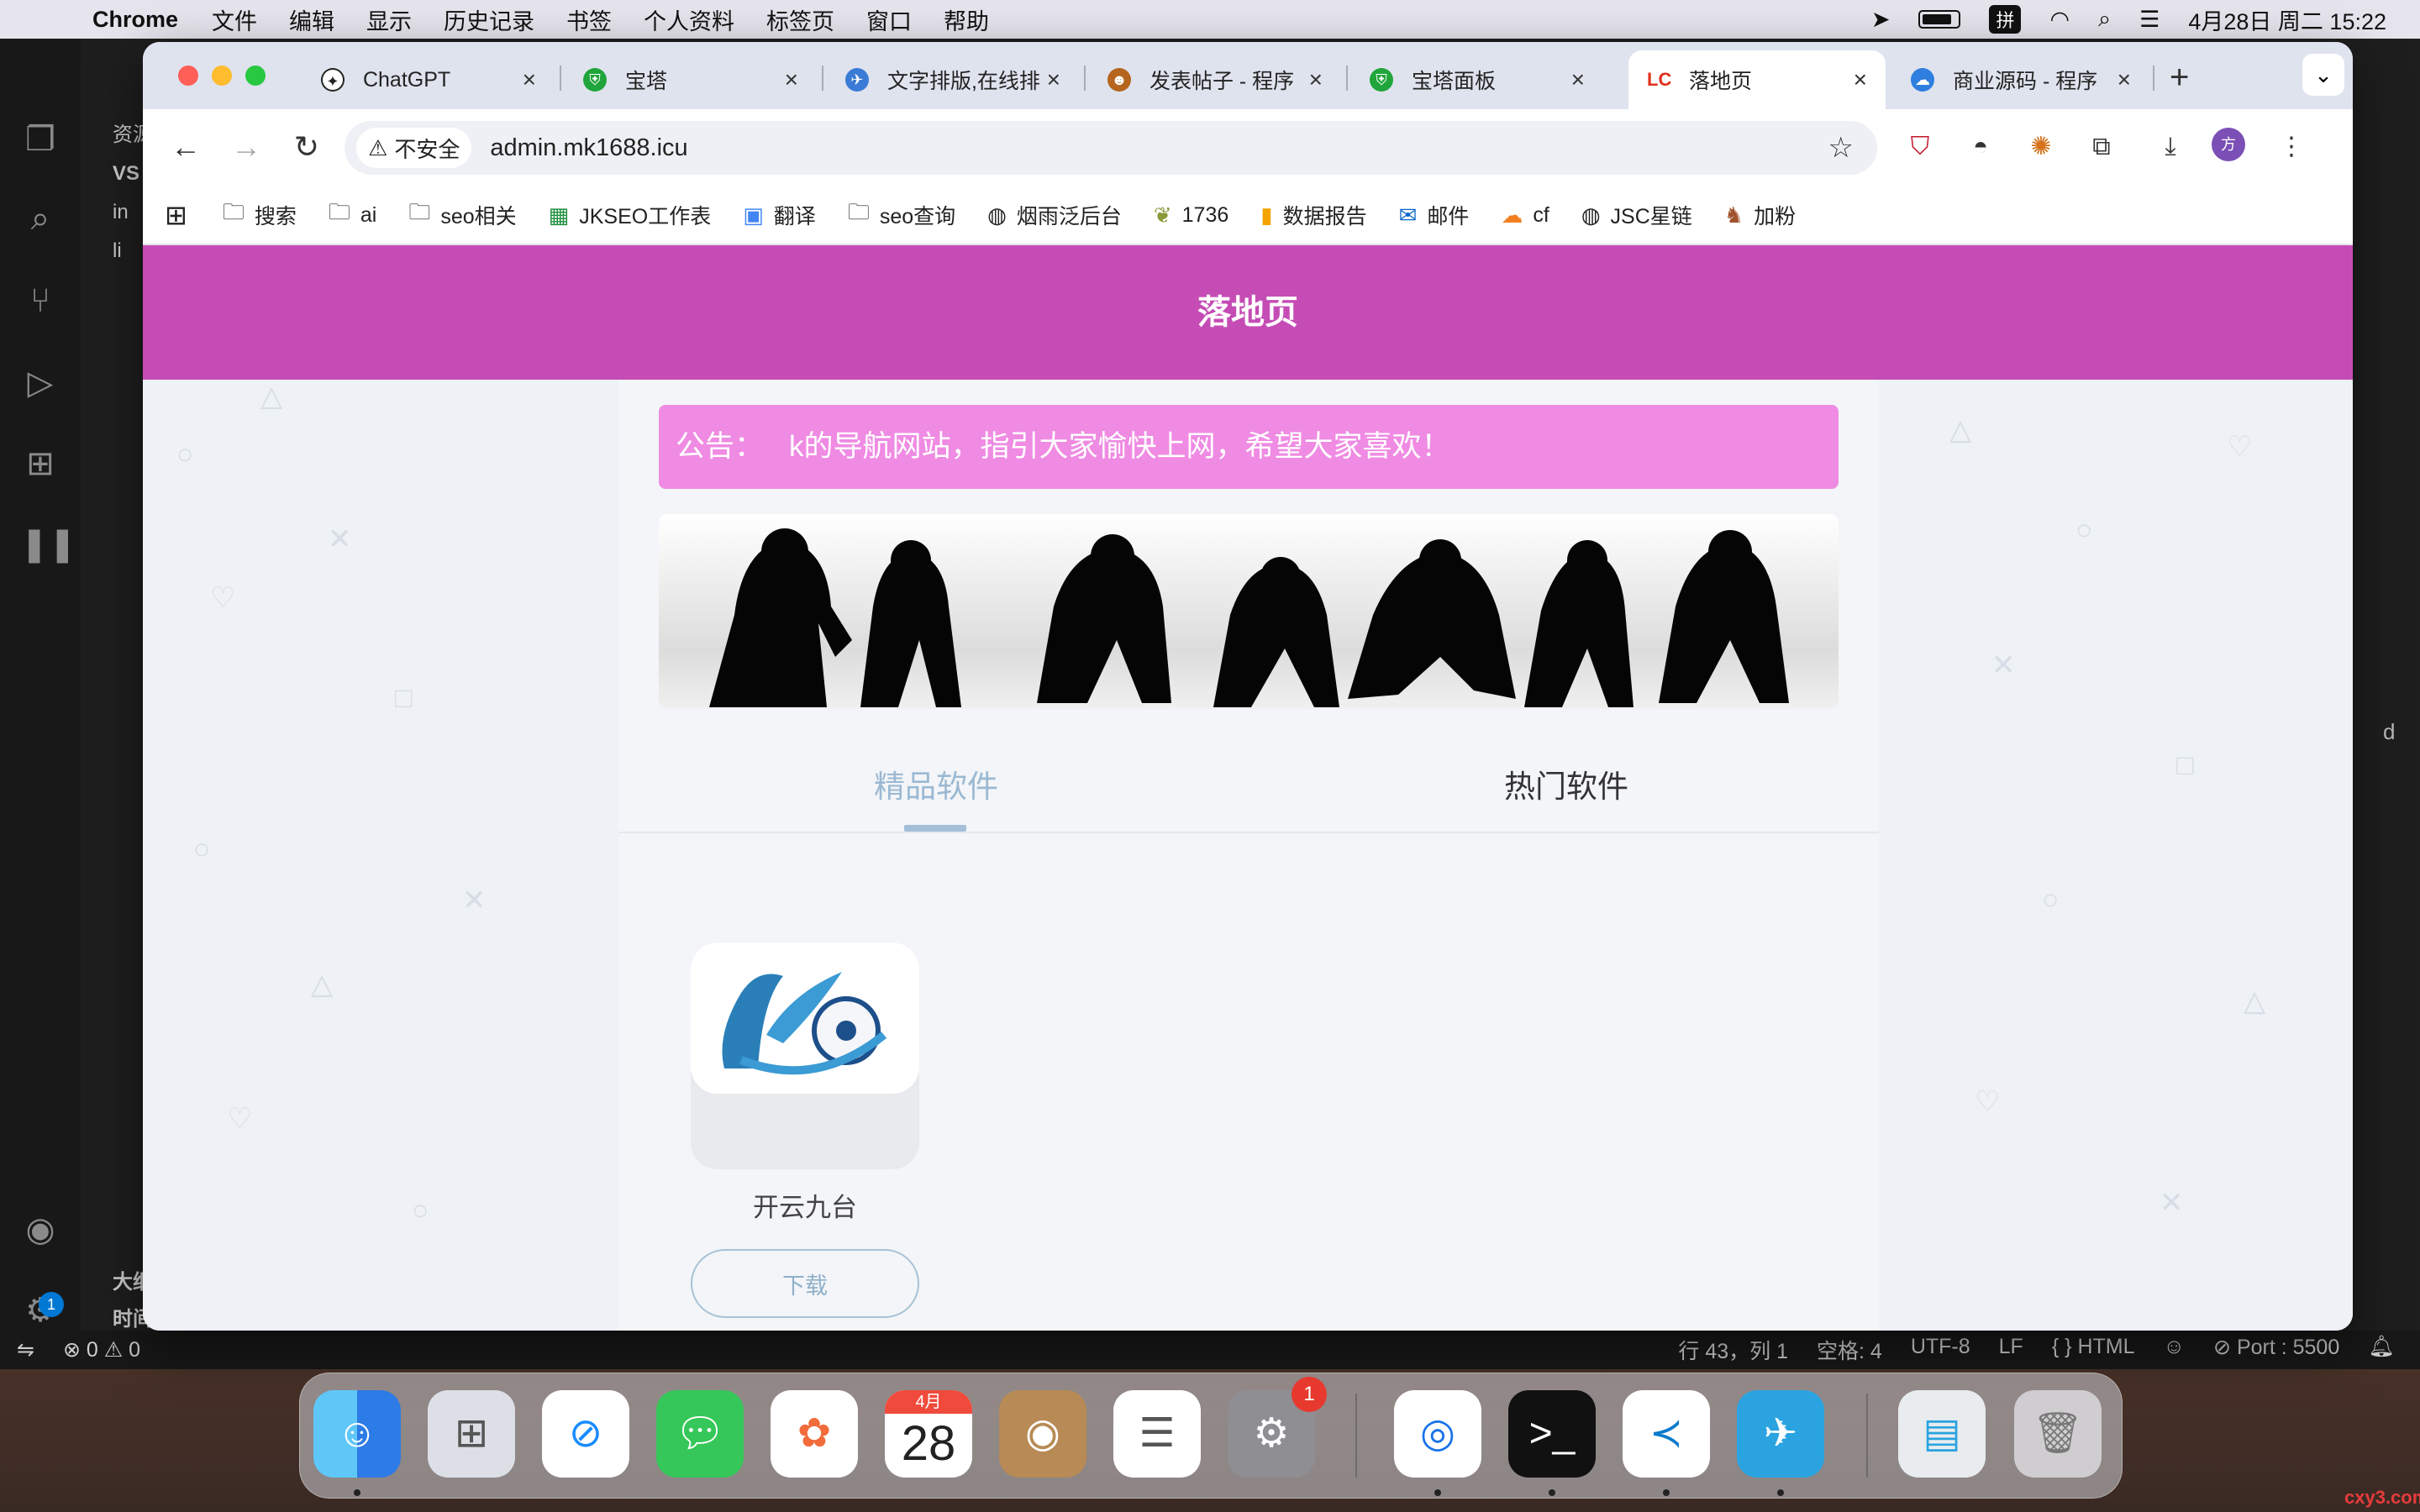 This screenshot has height=1512, width=2420. Describe the element at coordinates (462, 215) in the screenshot. I see `bookmark-item: 🗀 seo相关` at that location.